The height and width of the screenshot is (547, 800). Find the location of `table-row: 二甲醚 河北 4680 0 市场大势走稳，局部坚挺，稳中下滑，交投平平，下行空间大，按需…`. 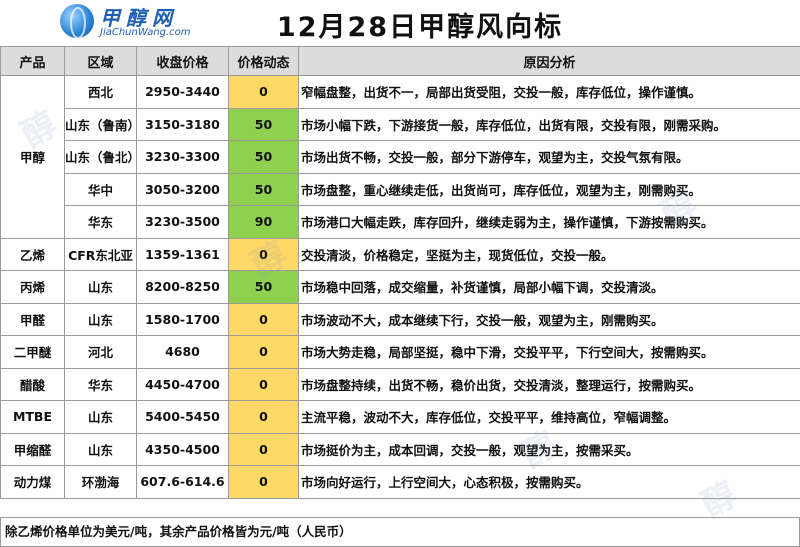

table-row: 二甲醚 河北 4680 0 市场大势走稳，局部坚挺，稳中下滑，交投平平，下行空间大，按需… is located at coordinates (400, 352).